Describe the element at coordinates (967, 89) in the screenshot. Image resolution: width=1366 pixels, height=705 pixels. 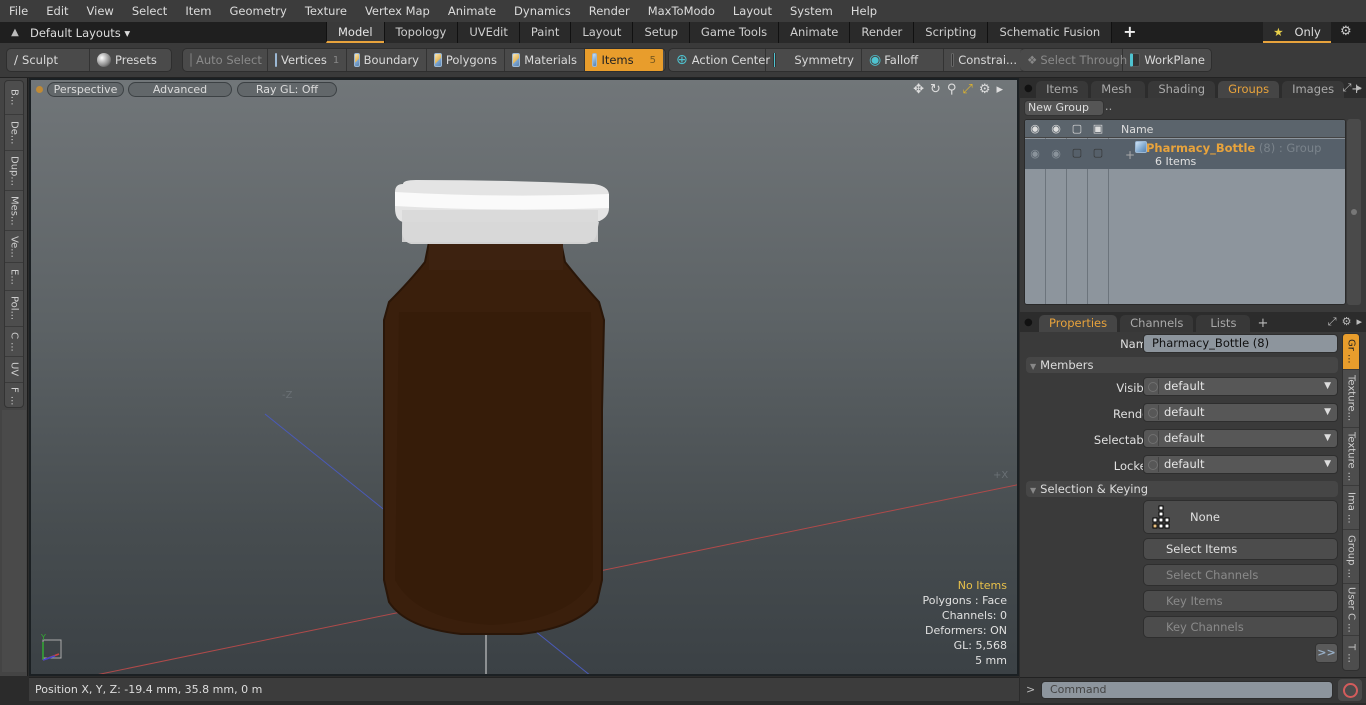
I see `maximize-icon: ⤢` at that location.